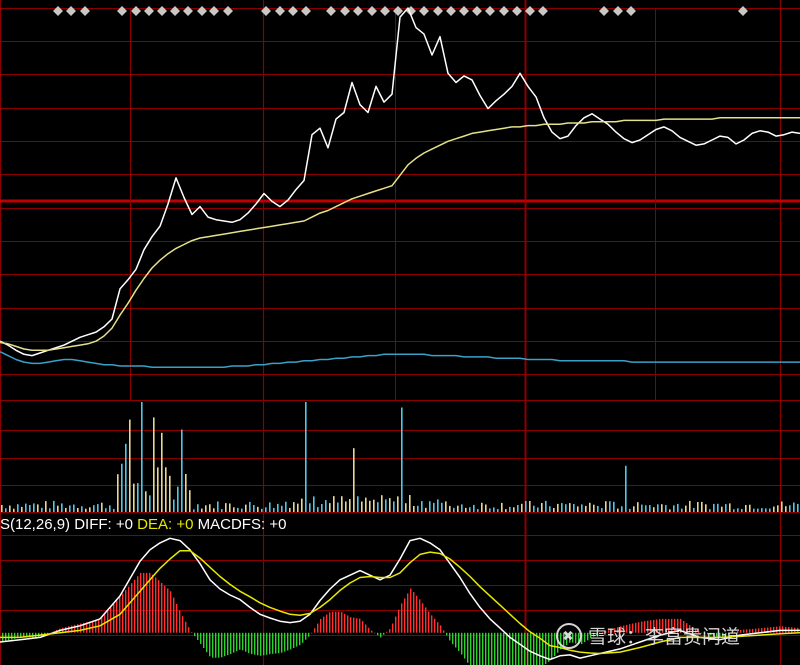 The image size is (800, 665). What do you see at coordinates (93, 524) in the screenshot?
I see `diff-label: DIFF:` at bounding box center [93, 524].